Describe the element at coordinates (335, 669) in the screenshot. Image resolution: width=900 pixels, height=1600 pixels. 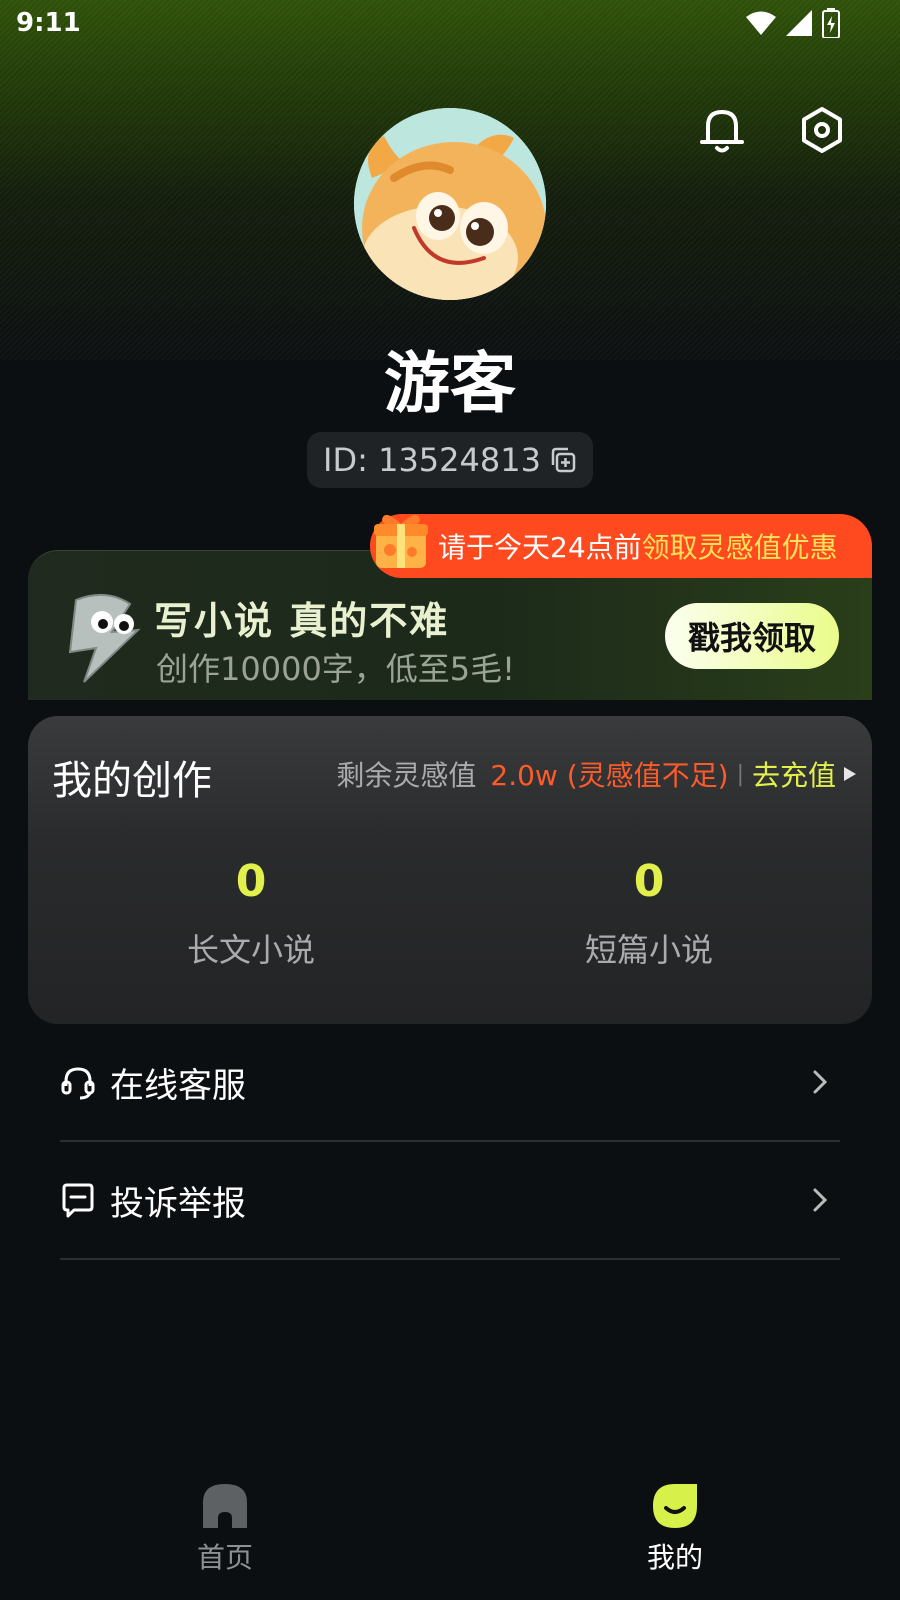
I see `promo-subtitle: 创作10000字，低至5毛!` at that location.